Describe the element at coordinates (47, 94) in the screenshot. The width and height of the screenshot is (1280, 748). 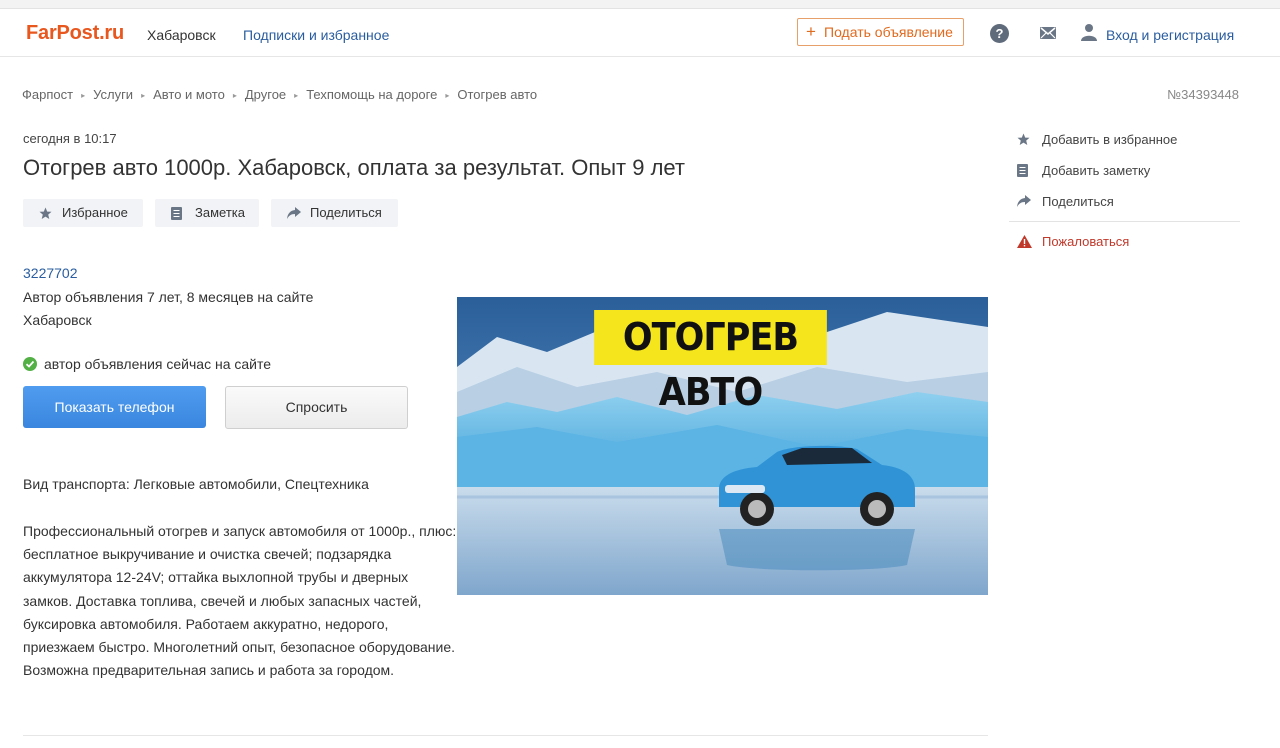
I see `breadcrumb-item: Фарпост` at that location.